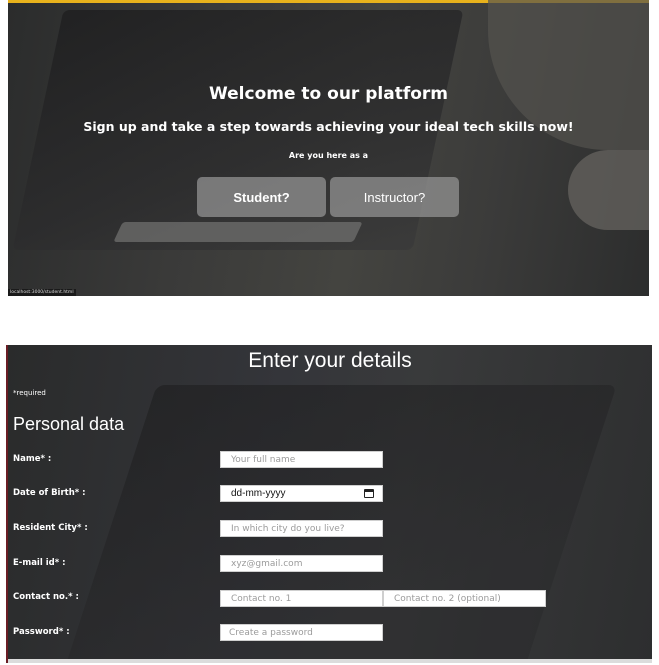  What do you see at coordinates (394, 197) in the screenshot?
I see `instructor-button: Instructor?` at bounding box center [394, 197].